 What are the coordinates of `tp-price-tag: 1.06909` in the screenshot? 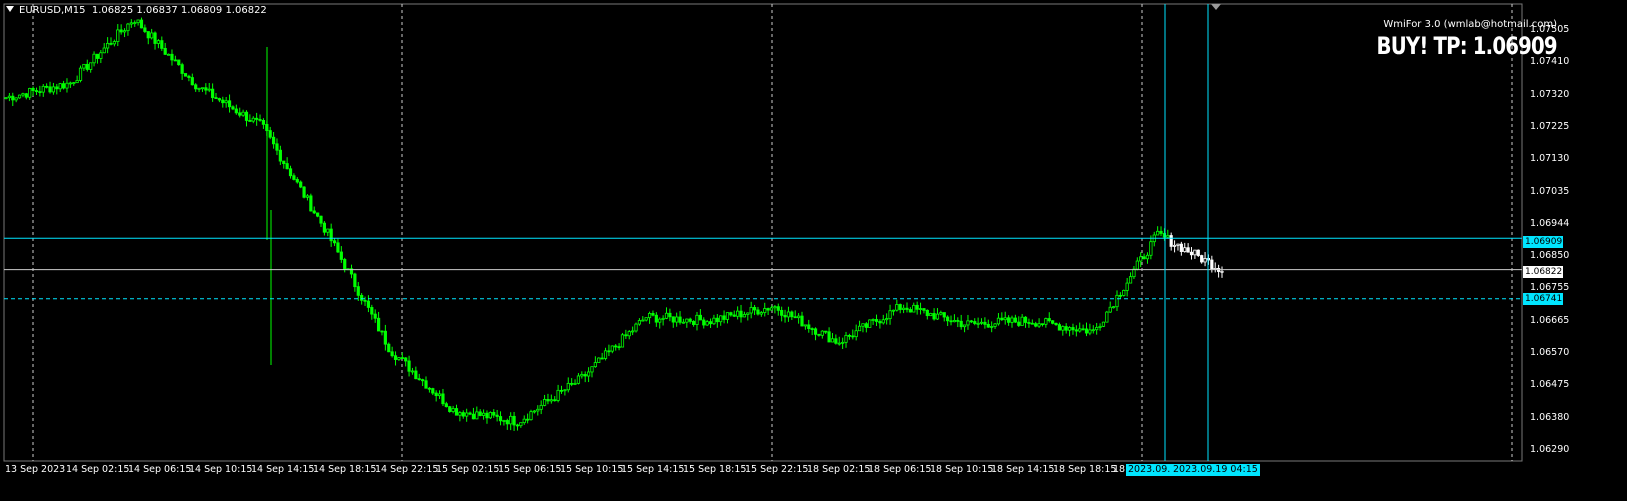 It's located at (1543, 242).